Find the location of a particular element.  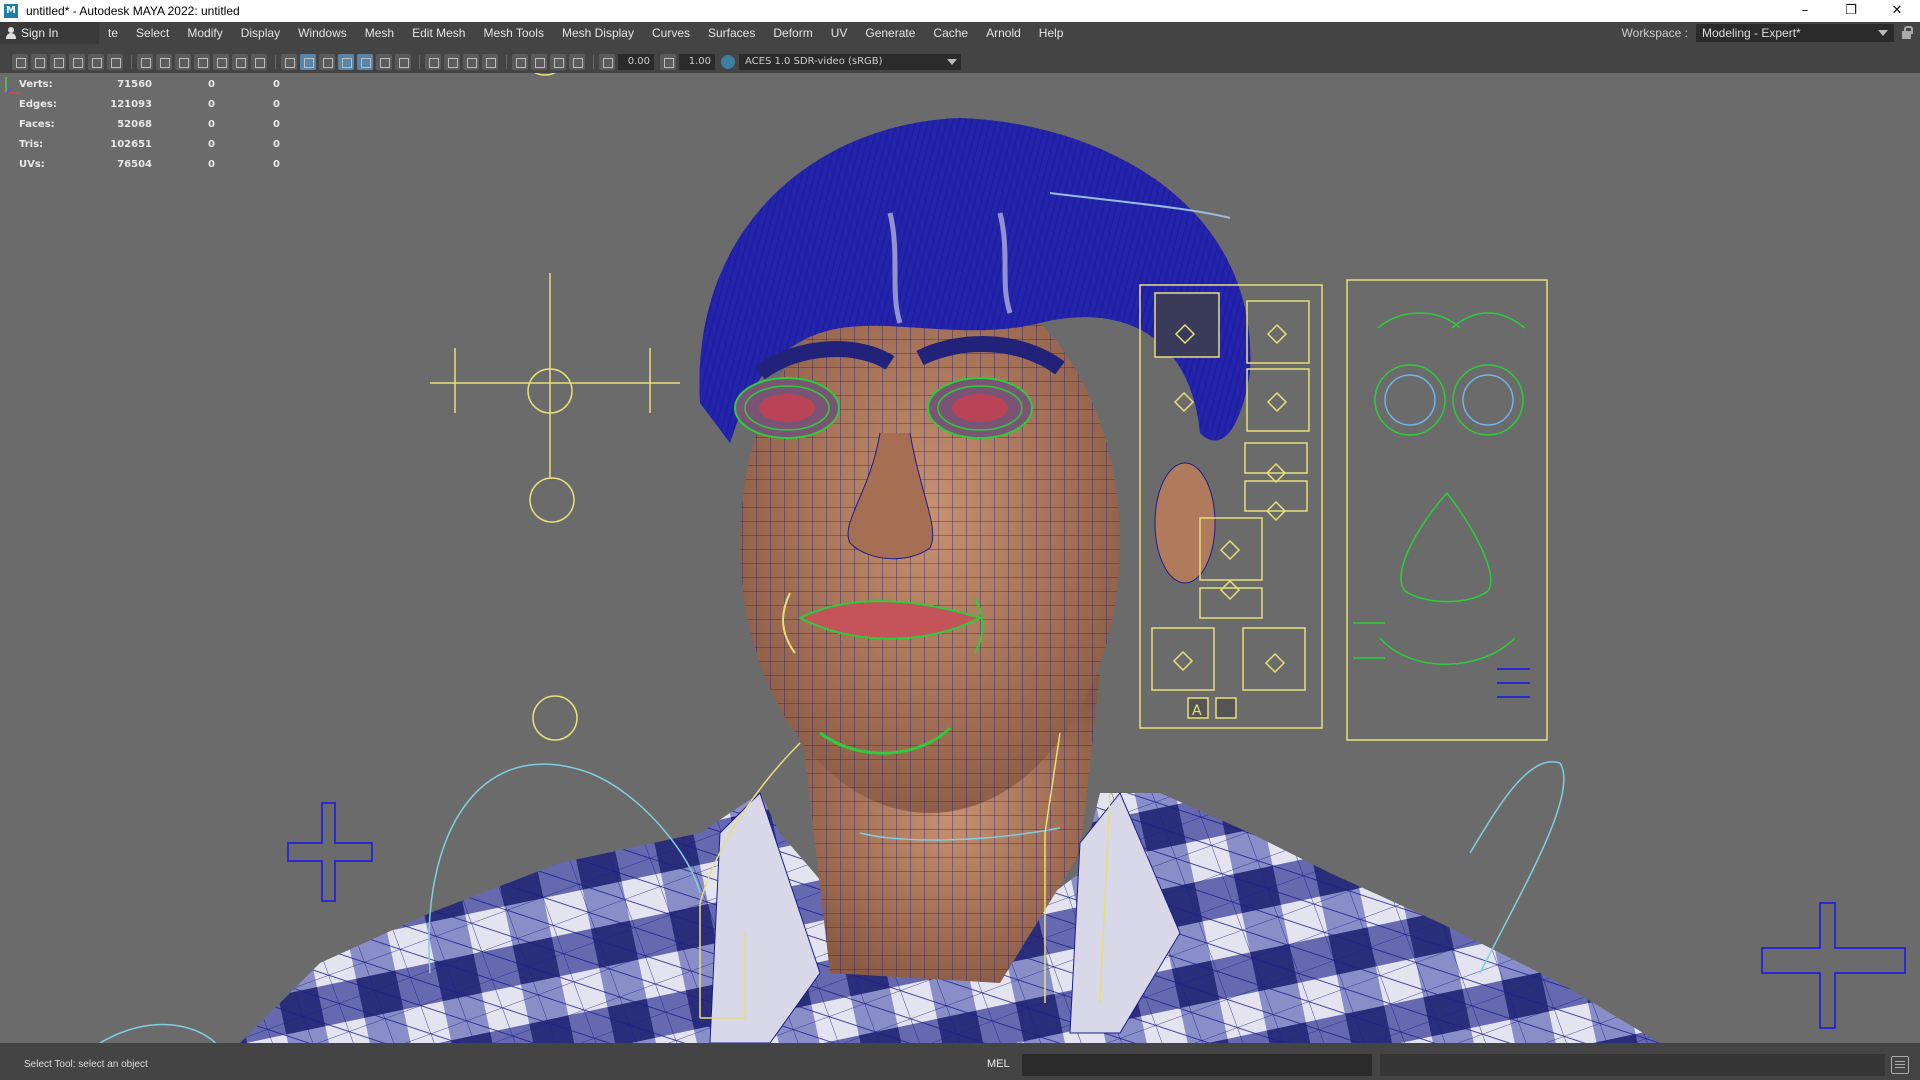

menu-uv: UV is located at coordinates (839, 33).